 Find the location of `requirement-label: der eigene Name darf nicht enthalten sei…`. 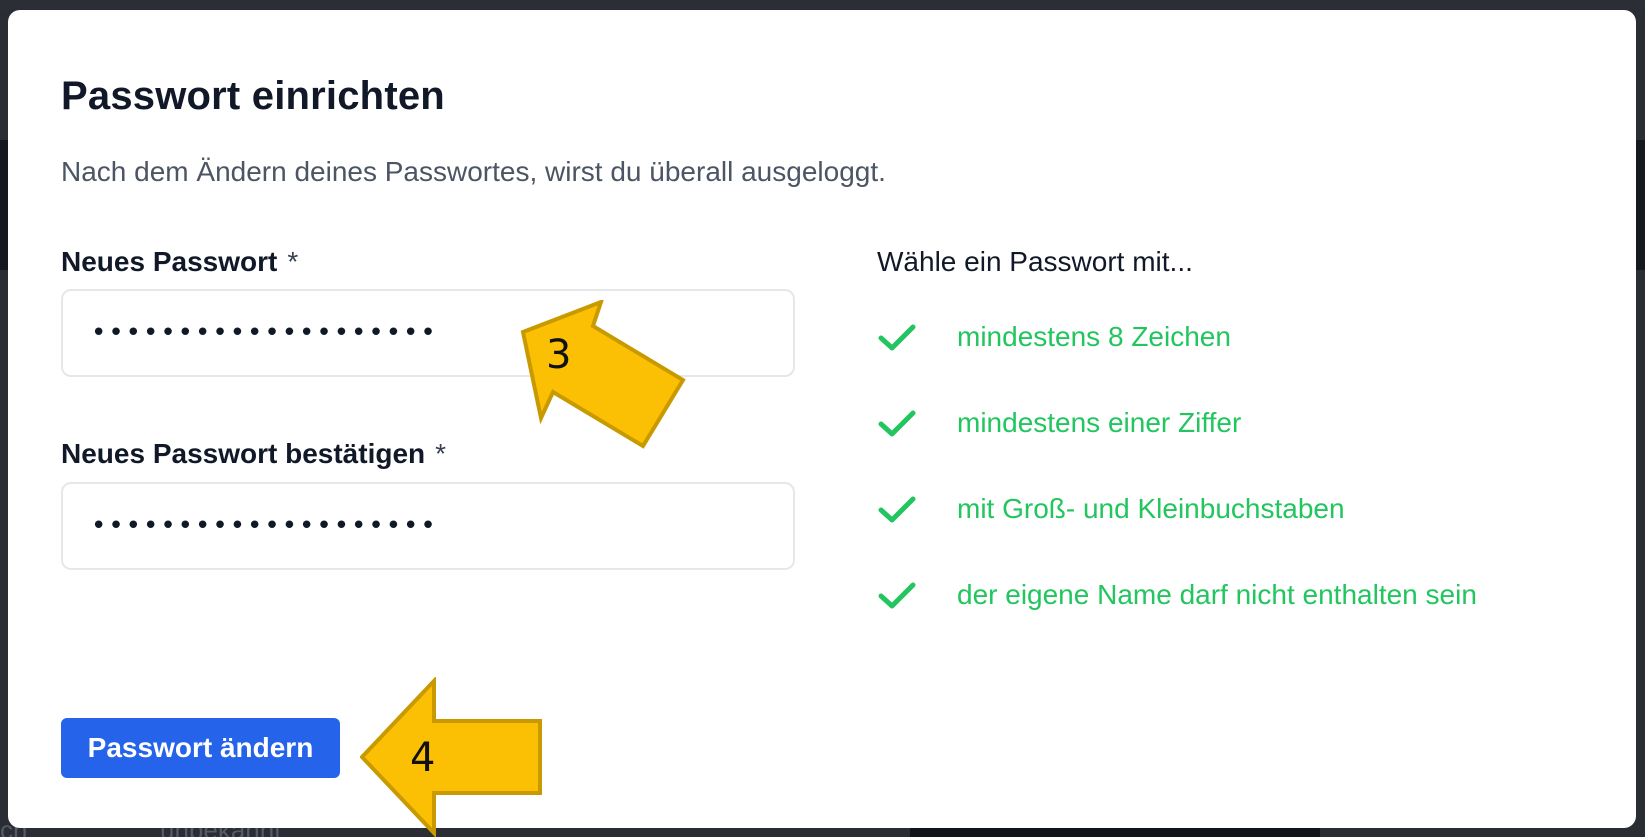

requirement-label: der eigene Name darf nicht enthalten sei… is located at coordinates (1217, 594).